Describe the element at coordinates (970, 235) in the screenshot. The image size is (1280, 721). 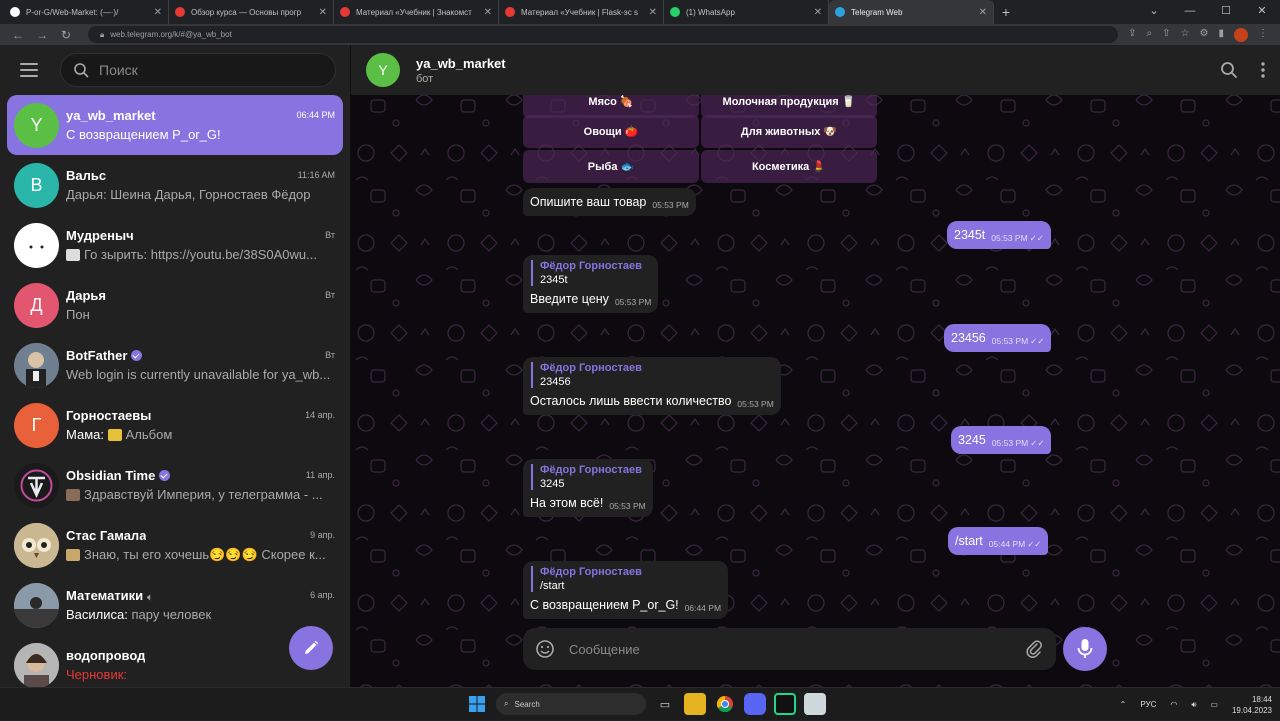
I see `message-text: 2345t` at that location.